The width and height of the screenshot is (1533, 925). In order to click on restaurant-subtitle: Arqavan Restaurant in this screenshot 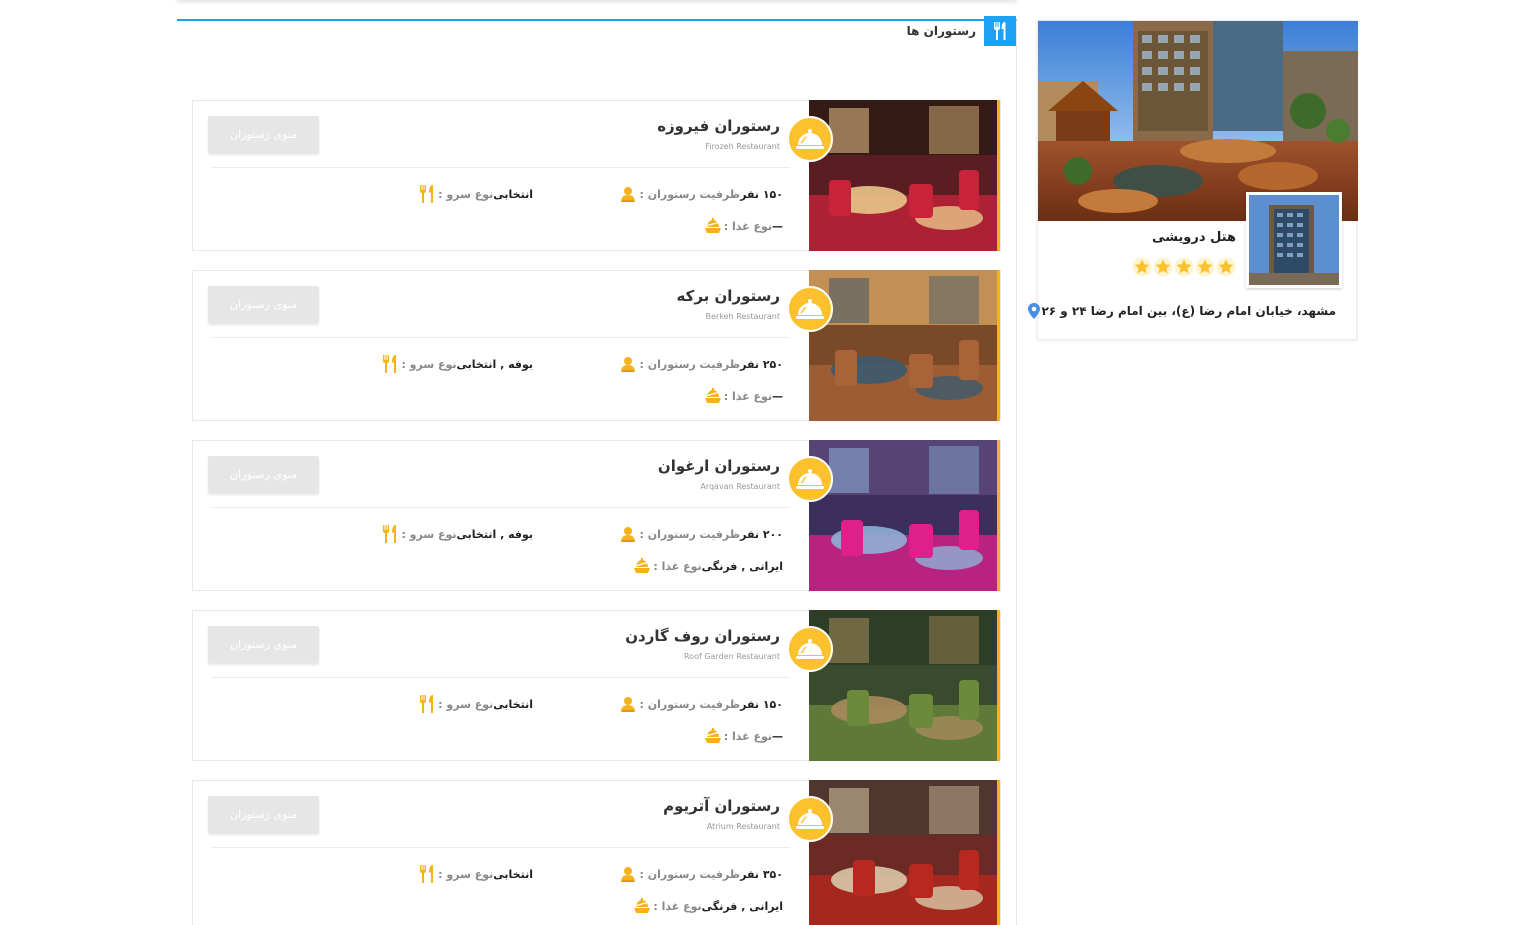, I will do `click(740, 486)`.